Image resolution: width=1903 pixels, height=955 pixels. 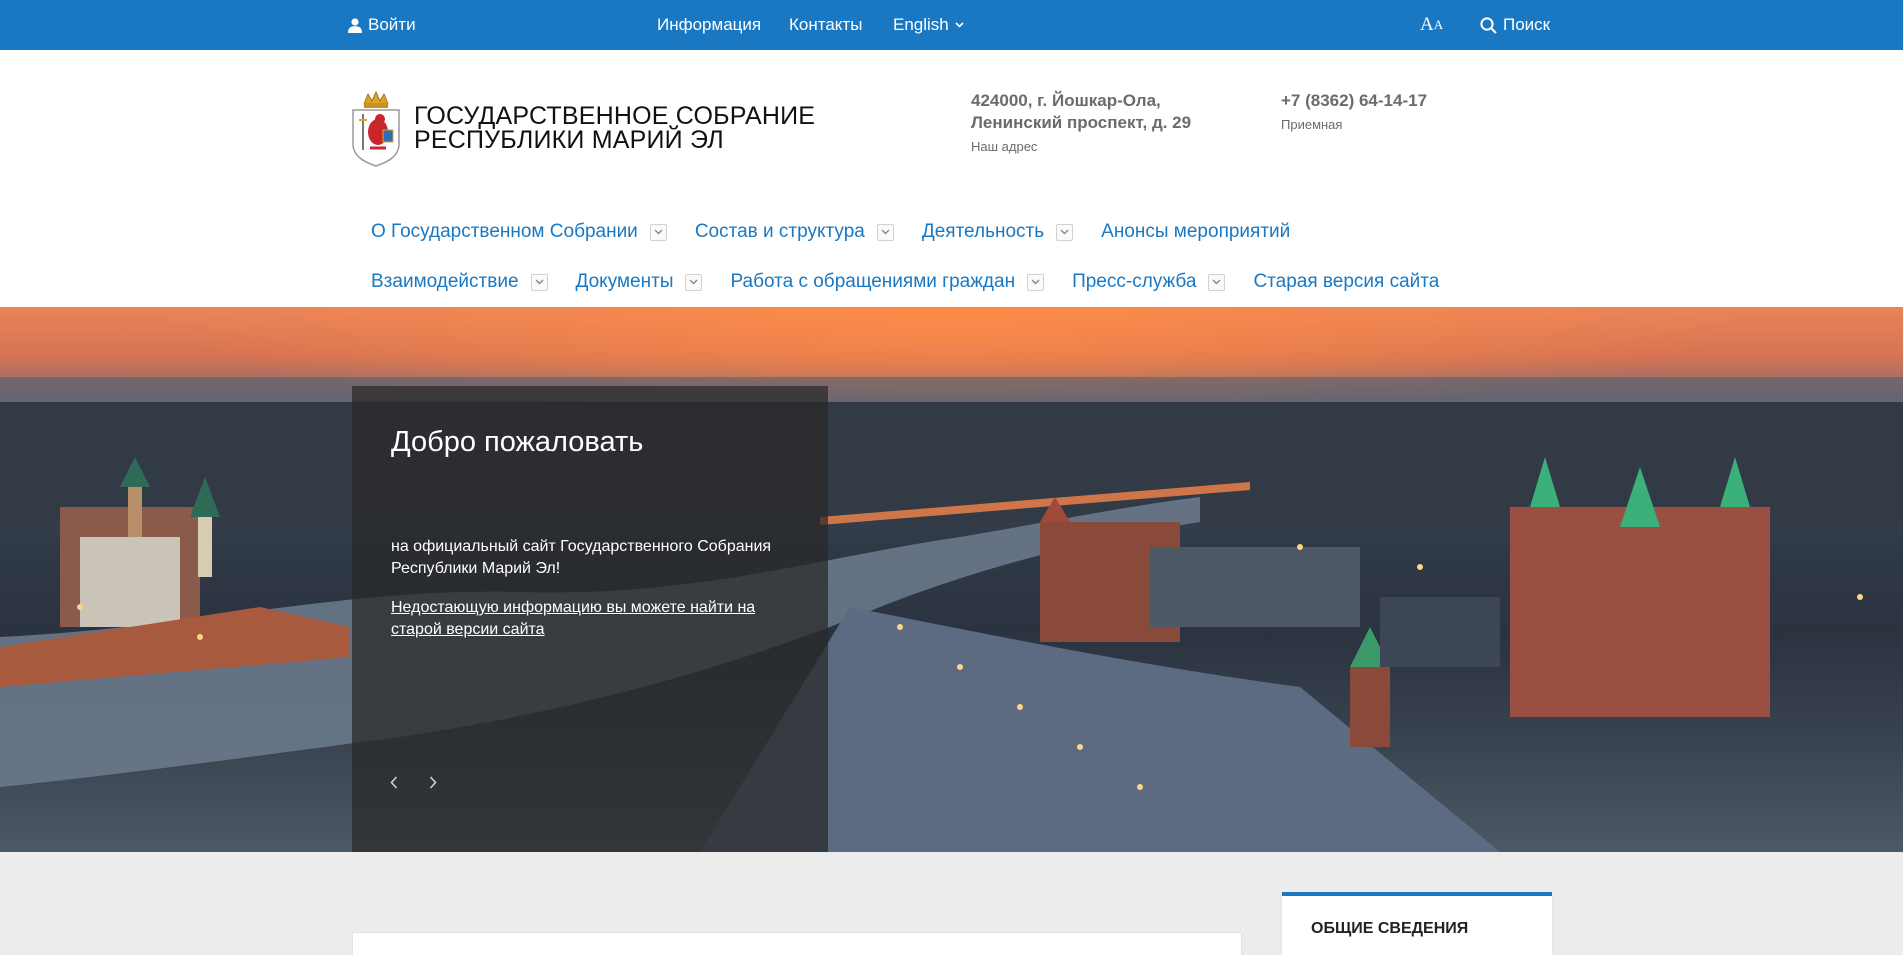 I want to click on phone-block: +7 (8362) 64-14-17 Приемная, so click(x=1354, y=113).